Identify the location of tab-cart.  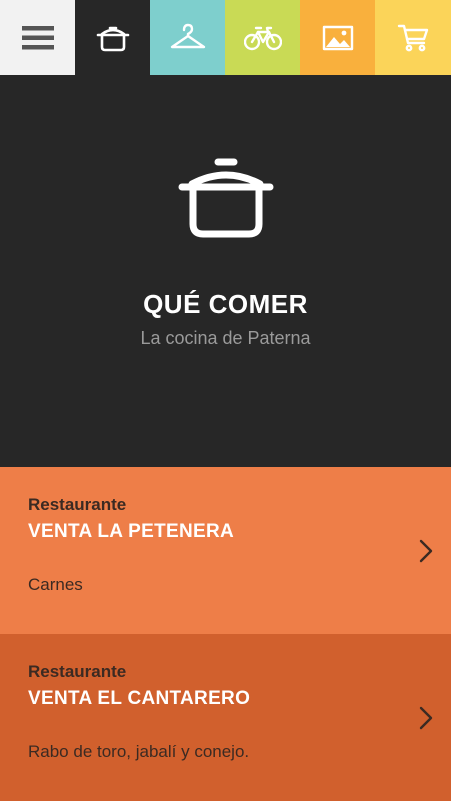
(413, 37).